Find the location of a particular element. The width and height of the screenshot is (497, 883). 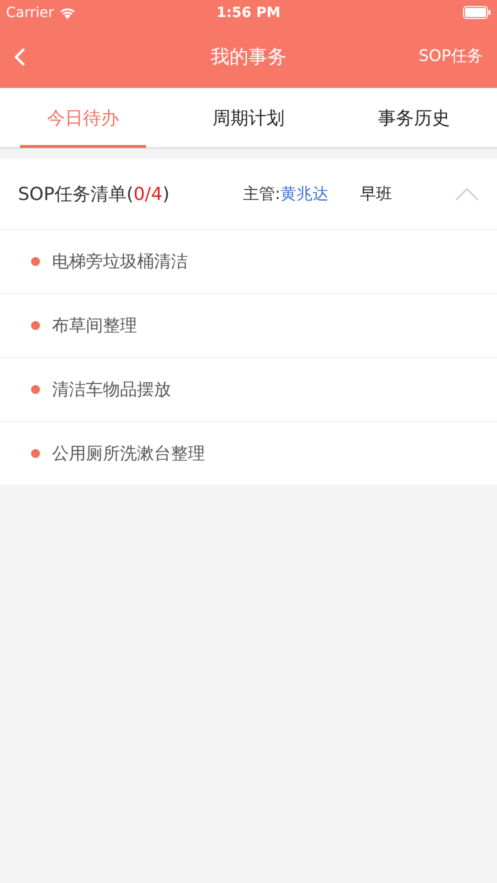

wifi-icon is located at coordinates (67, 12).